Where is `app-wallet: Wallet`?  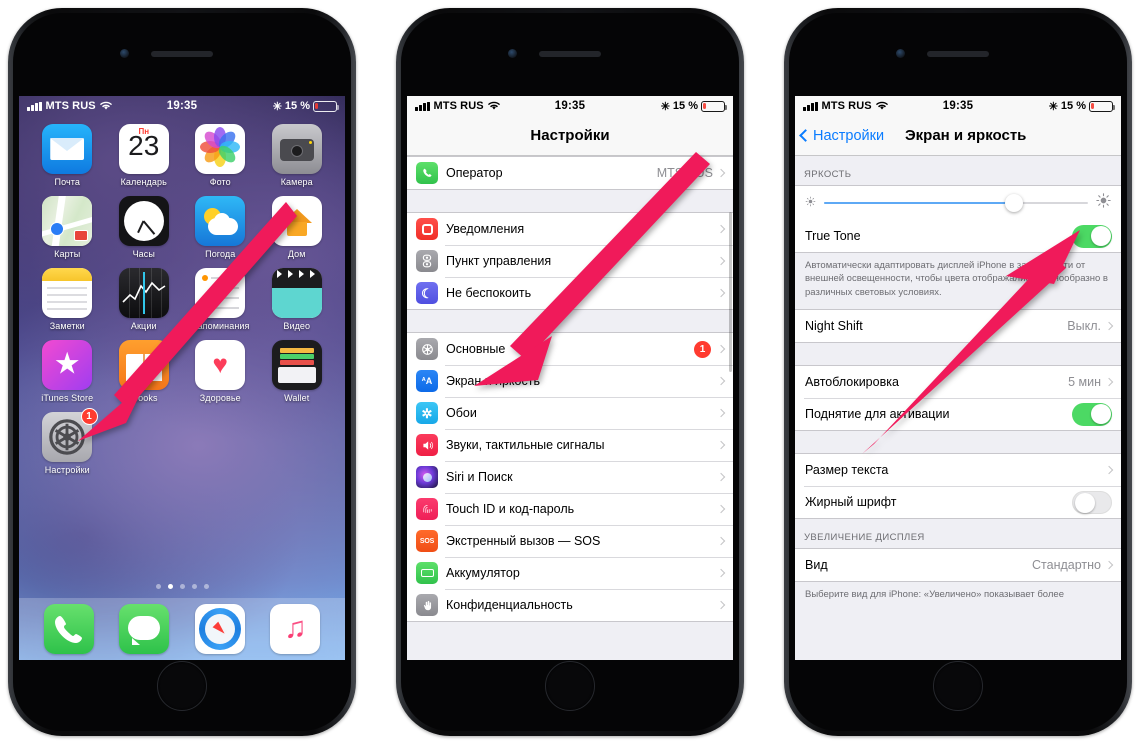 app-wallet: Wallet is located at coordinates (297, 371).